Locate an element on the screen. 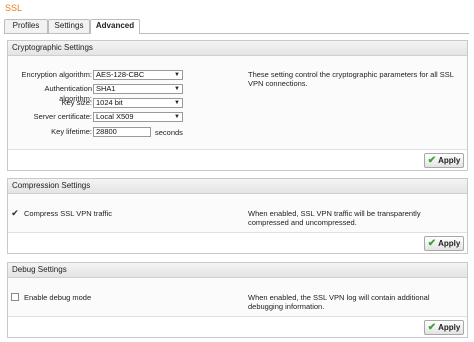 The height and width of the screenshot is (342, 474). crypto-apply-button: ✔ Apply is located at coordinates (444, 160).